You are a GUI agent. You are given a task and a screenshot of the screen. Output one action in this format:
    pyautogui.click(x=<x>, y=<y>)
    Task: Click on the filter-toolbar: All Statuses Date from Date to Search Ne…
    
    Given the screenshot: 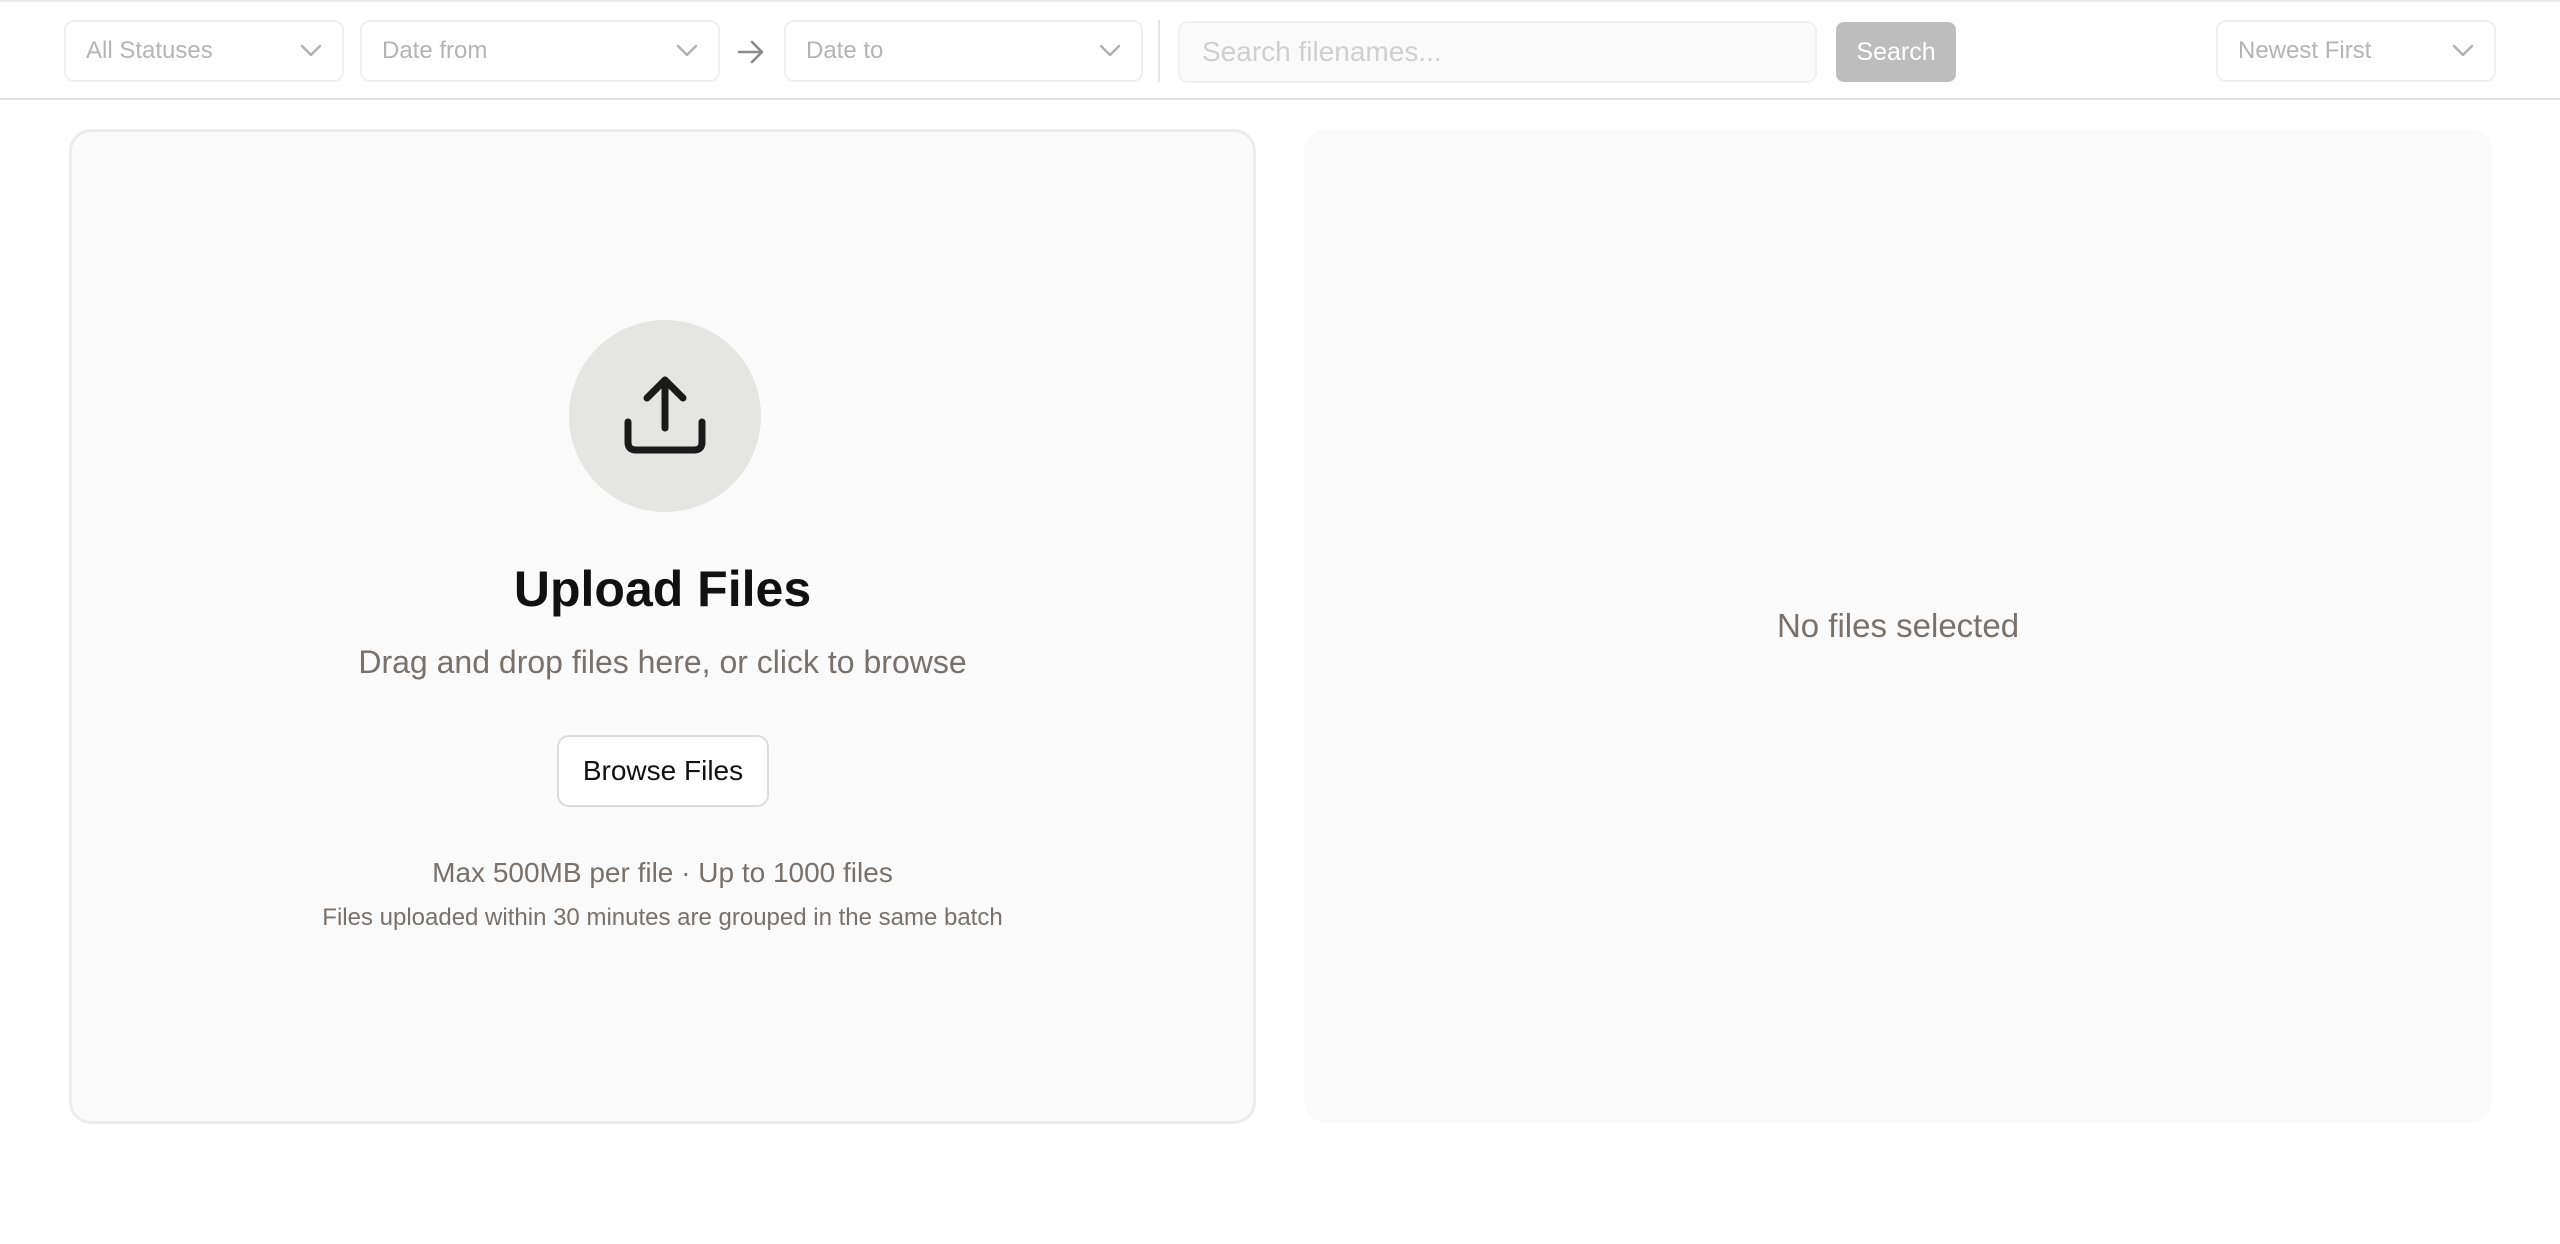 What is the action you would take?
    pyautogui.click(x=1280, y=50)
    